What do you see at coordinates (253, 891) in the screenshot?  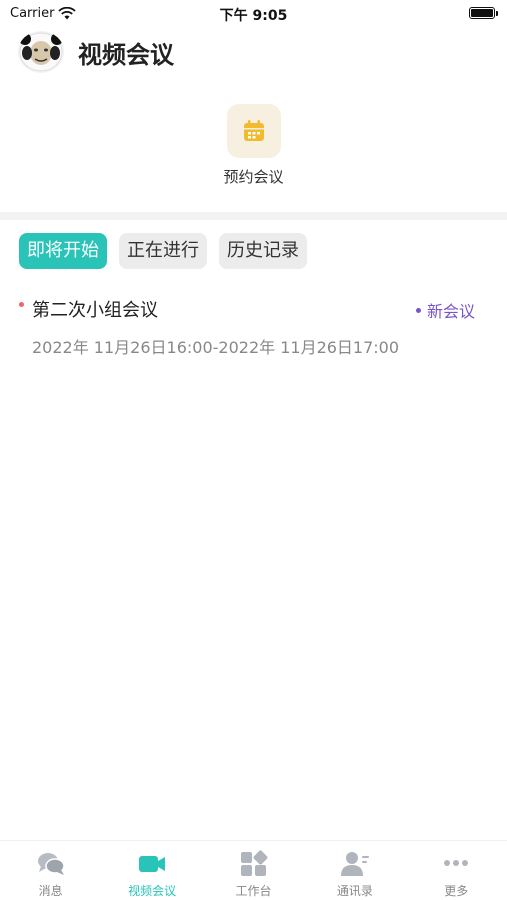 I see `nav-label-workbench: 工作台` at bounding box center [253, 891].